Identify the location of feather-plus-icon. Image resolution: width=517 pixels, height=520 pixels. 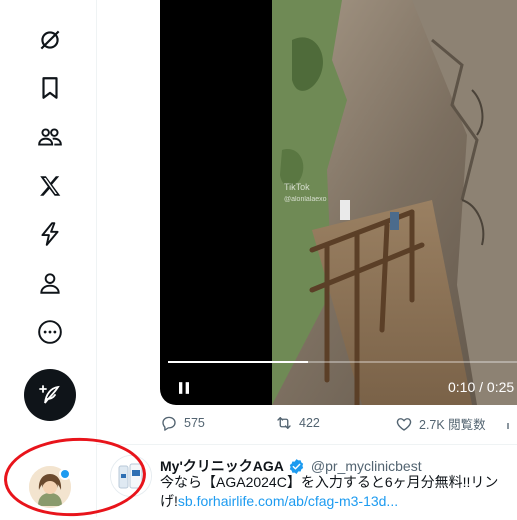
(49, 394).